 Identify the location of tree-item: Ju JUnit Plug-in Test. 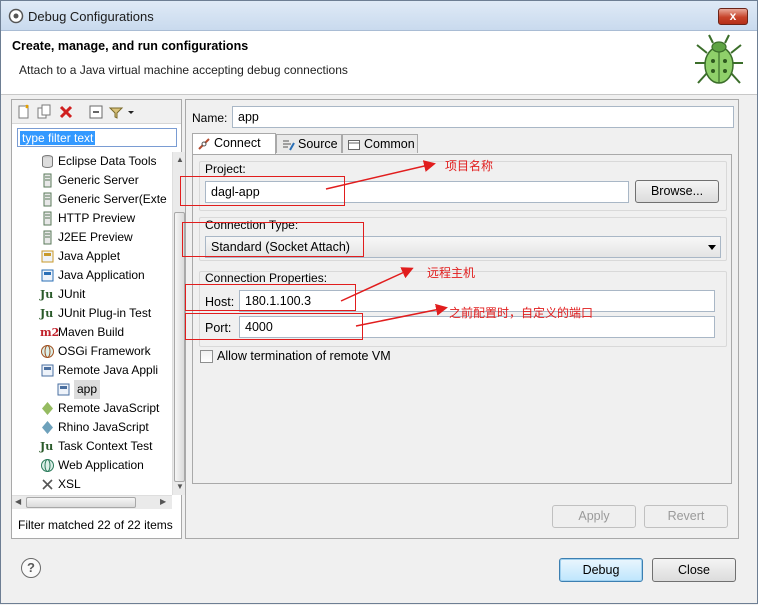
(92, 313).